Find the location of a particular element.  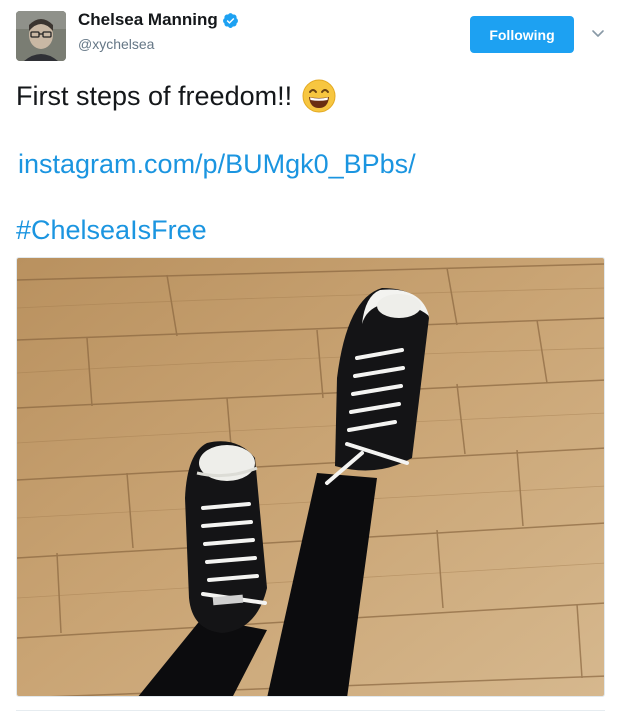

user-handle: @xychelsea is located at coordinates (116, 44).